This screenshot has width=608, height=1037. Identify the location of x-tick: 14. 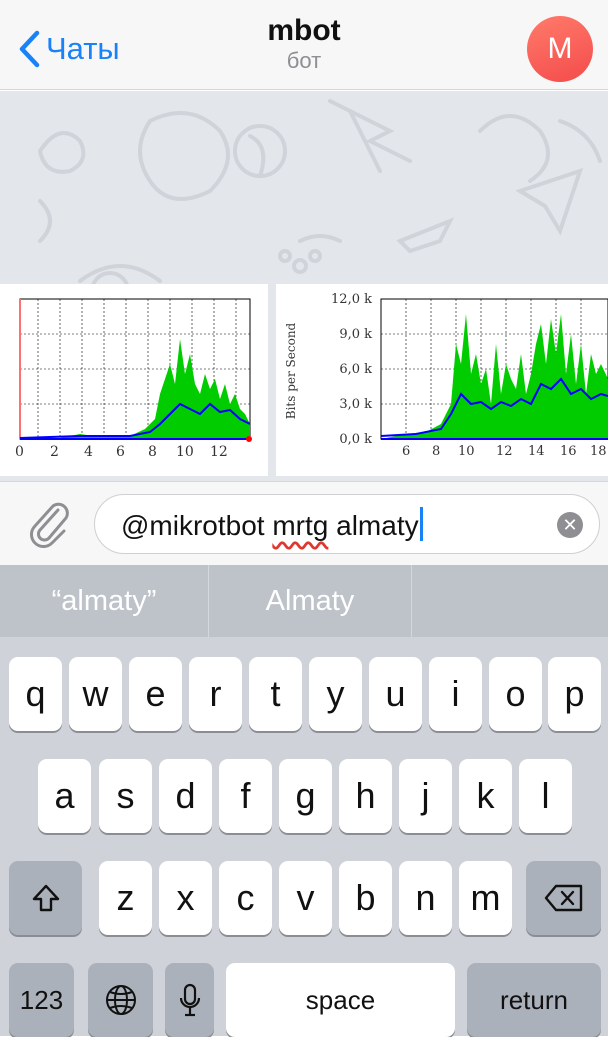
(536, 451).